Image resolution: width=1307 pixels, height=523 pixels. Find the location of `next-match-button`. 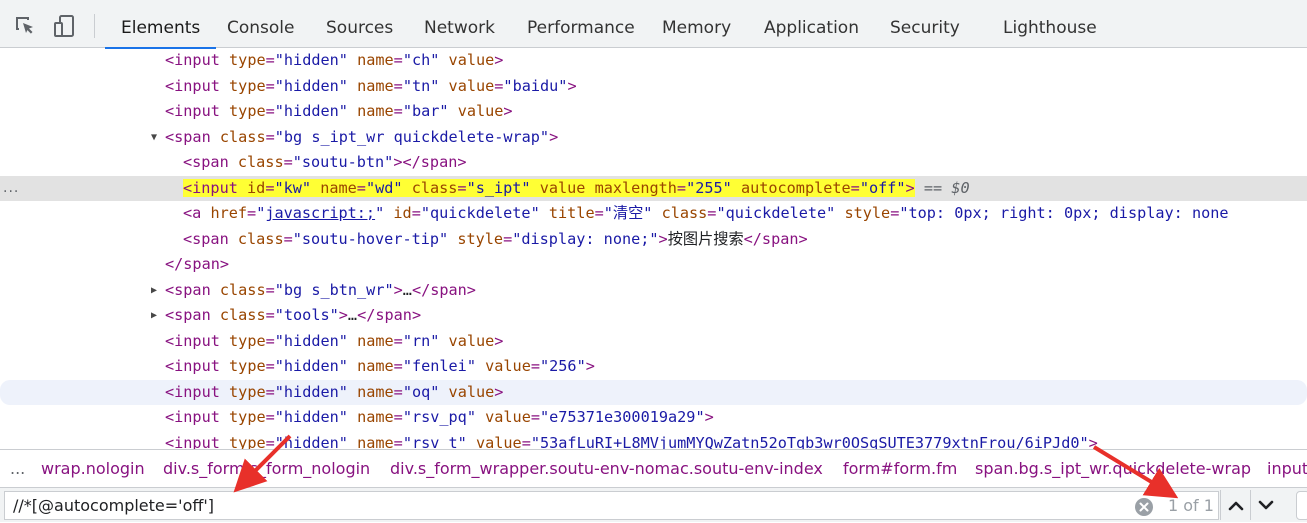

next-match-button is located at coordinates (1265, 505).